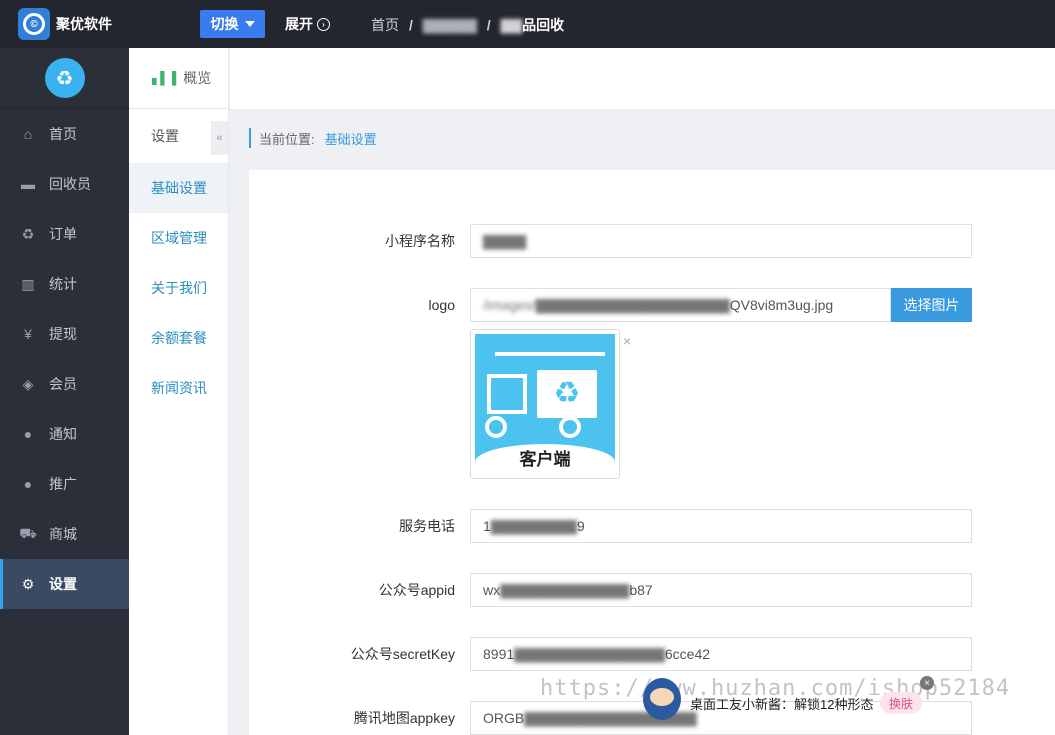 This screenshot has height=735, width=1055. Describe the element at coordinates (450, 25) in the screenshot. I see `breadcrumb-middle: ▇▇▇▇▇` at that location.